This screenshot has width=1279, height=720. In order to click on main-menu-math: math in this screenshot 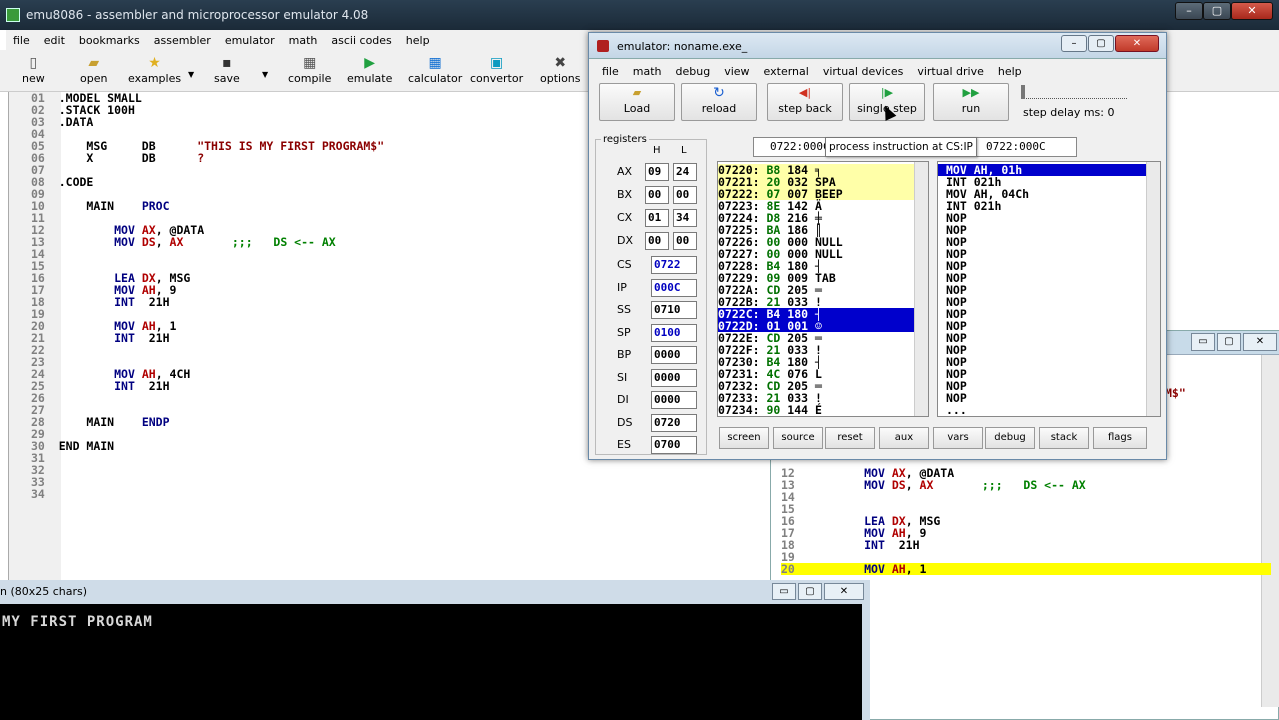, I will do `click(303, 40)`.